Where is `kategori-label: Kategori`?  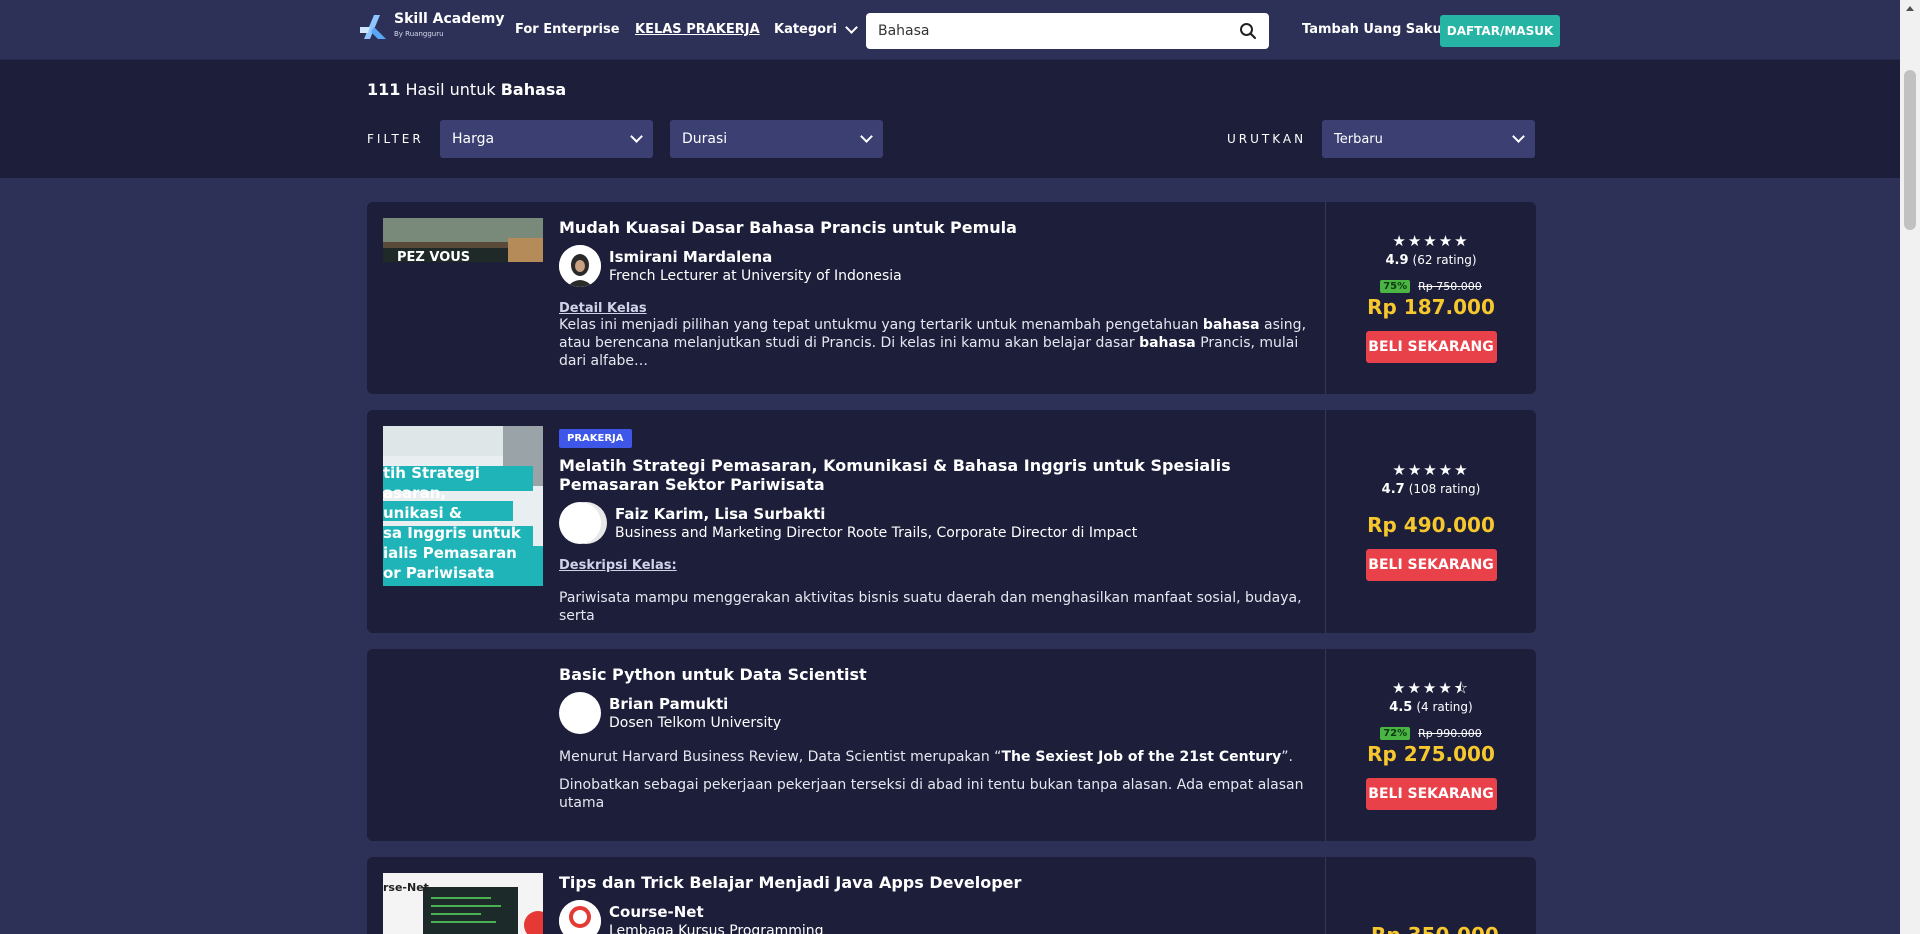
kategori-label: Kategori is located at coordinates (805, 29).